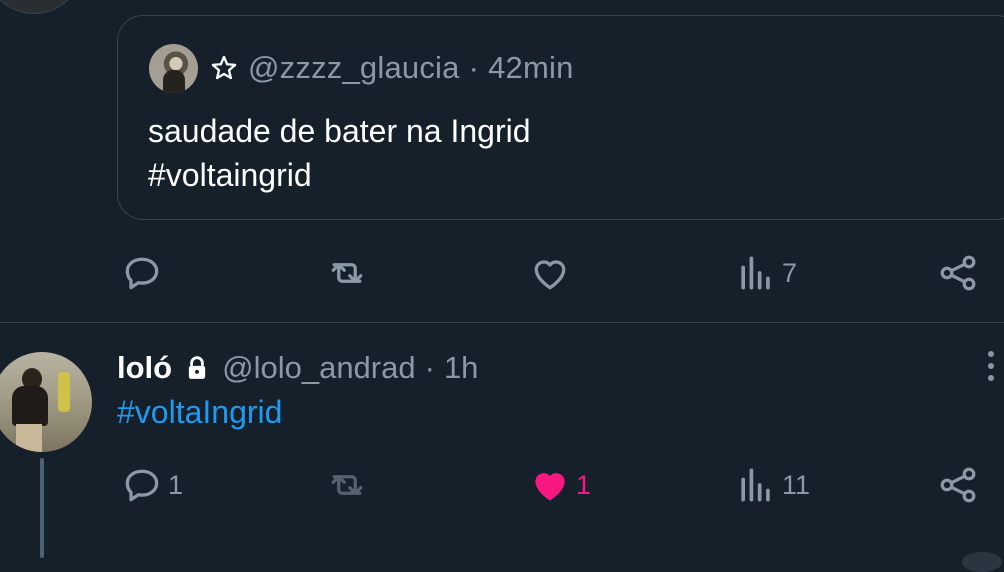 The width and height of the screenshot is (1004, 572). I want to click on quoted-tweet-text: saudade de bater na Ingrid #voltaingrid, so click(339, 153).